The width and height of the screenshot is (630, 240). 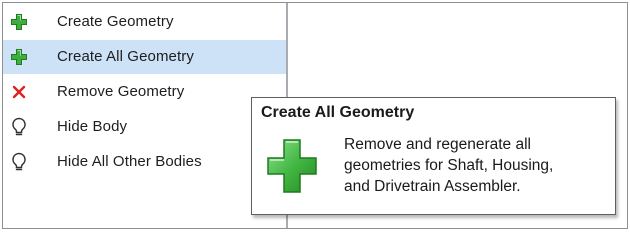 I want to click on menu-item-hide-body: Hide Body, so click(x=144, y=127).